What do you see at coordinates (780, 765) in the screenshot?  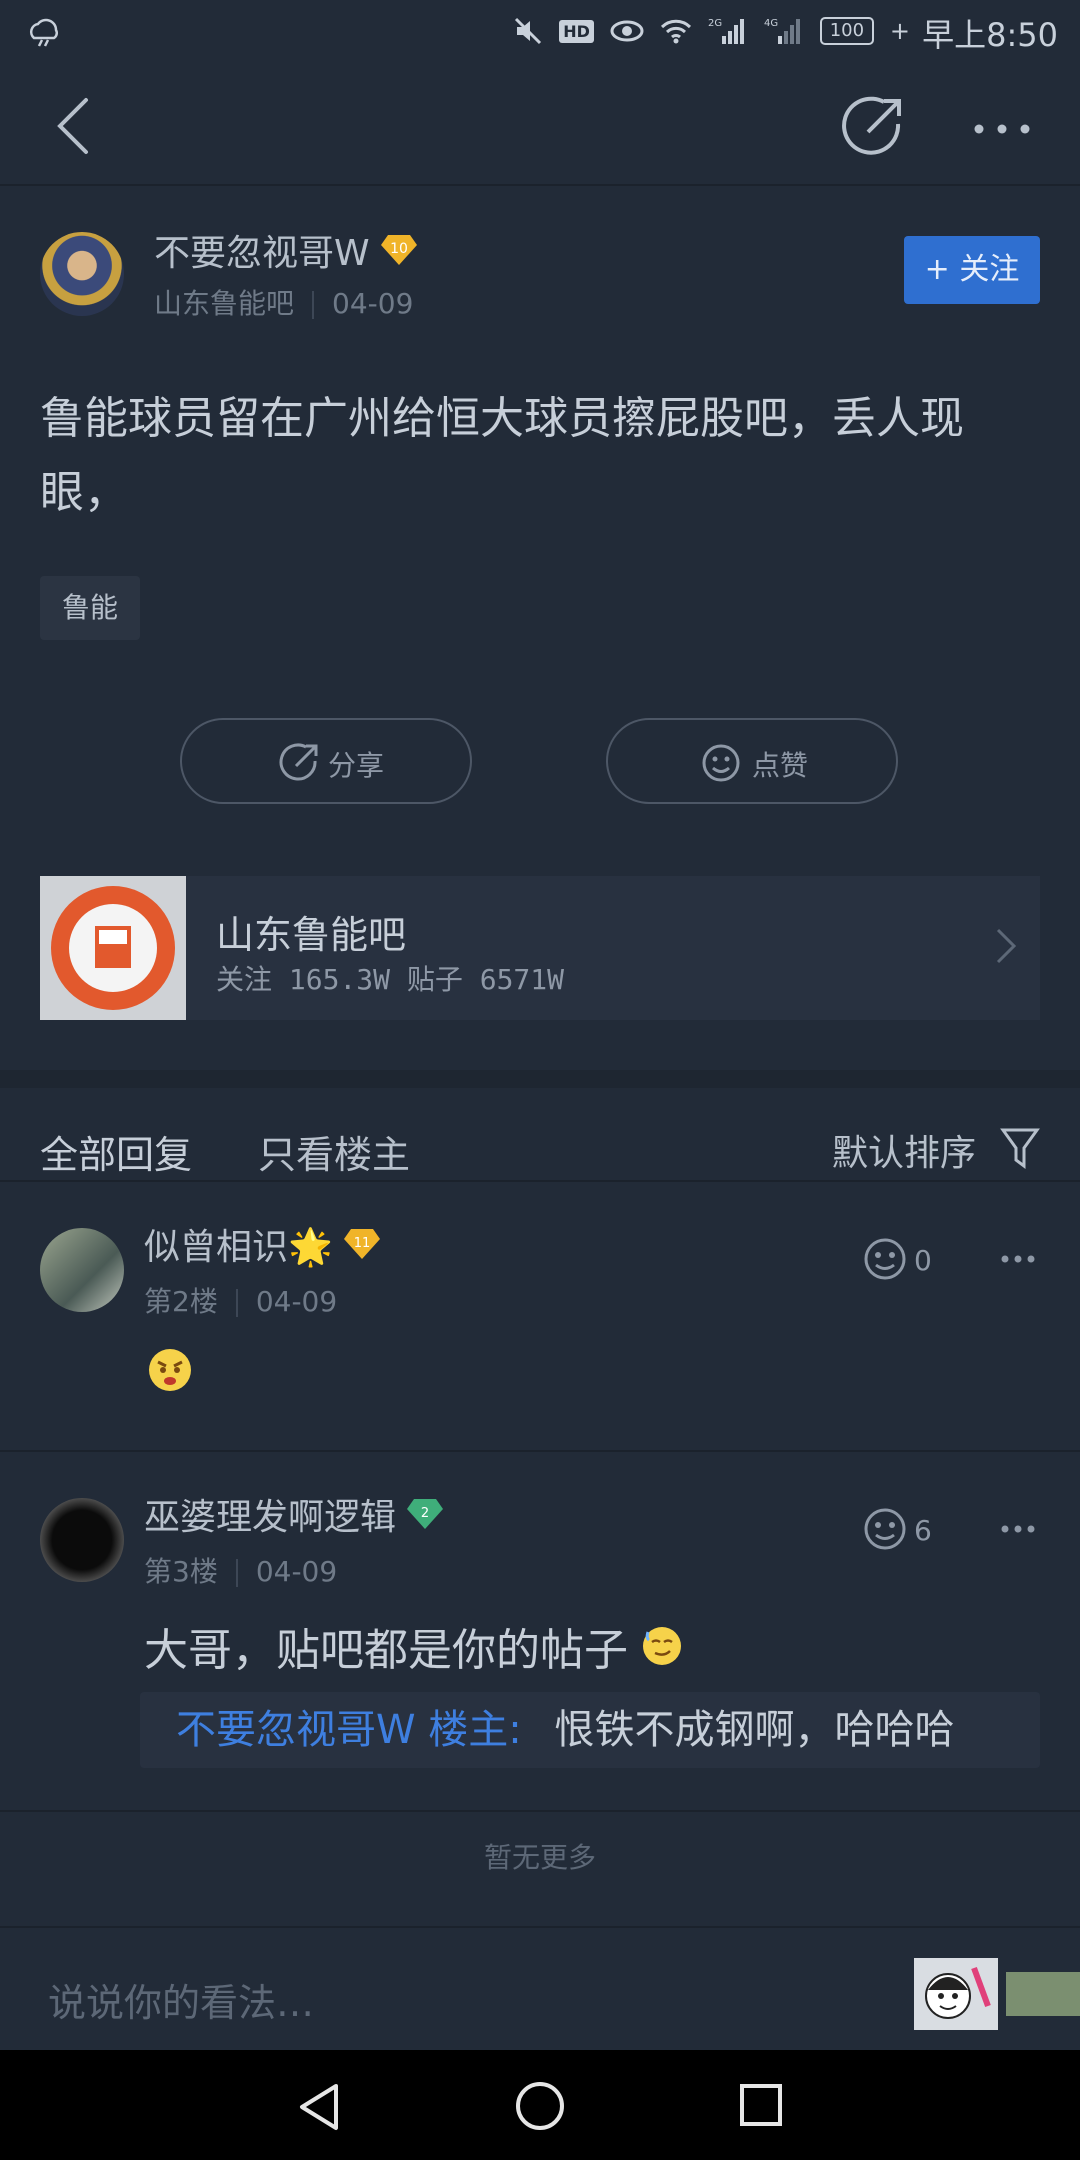 I see `like-label: 点赞` at bounding box center [780, 765].